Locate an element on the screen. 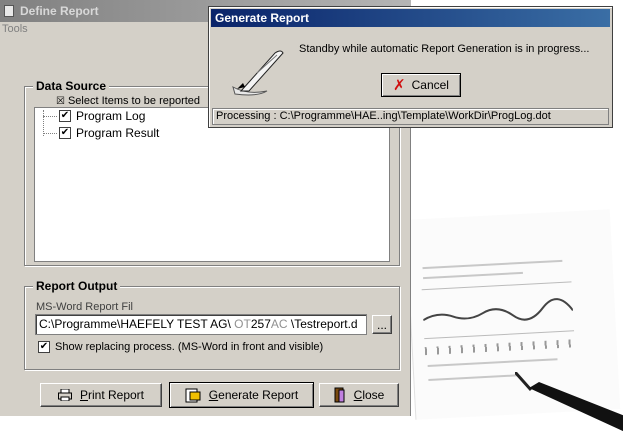 The height and width of the screenshot is (432, 623). select-items-label: Select Items to be reported is located at coordinates (134, 101).